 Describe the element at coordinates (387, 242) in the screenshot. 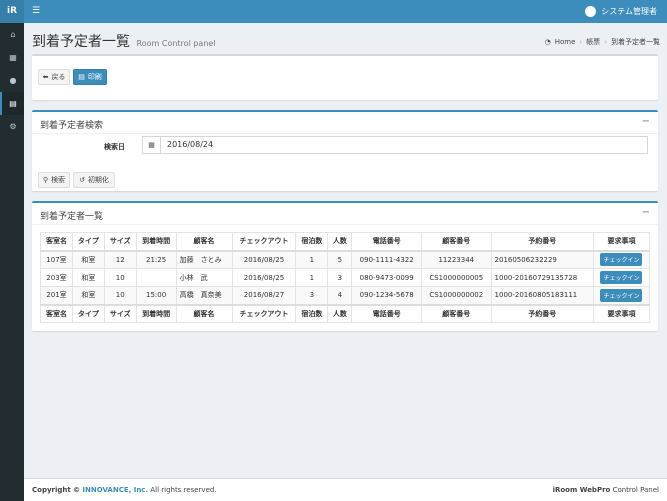

I see `column-header: 電話番号` at that location.